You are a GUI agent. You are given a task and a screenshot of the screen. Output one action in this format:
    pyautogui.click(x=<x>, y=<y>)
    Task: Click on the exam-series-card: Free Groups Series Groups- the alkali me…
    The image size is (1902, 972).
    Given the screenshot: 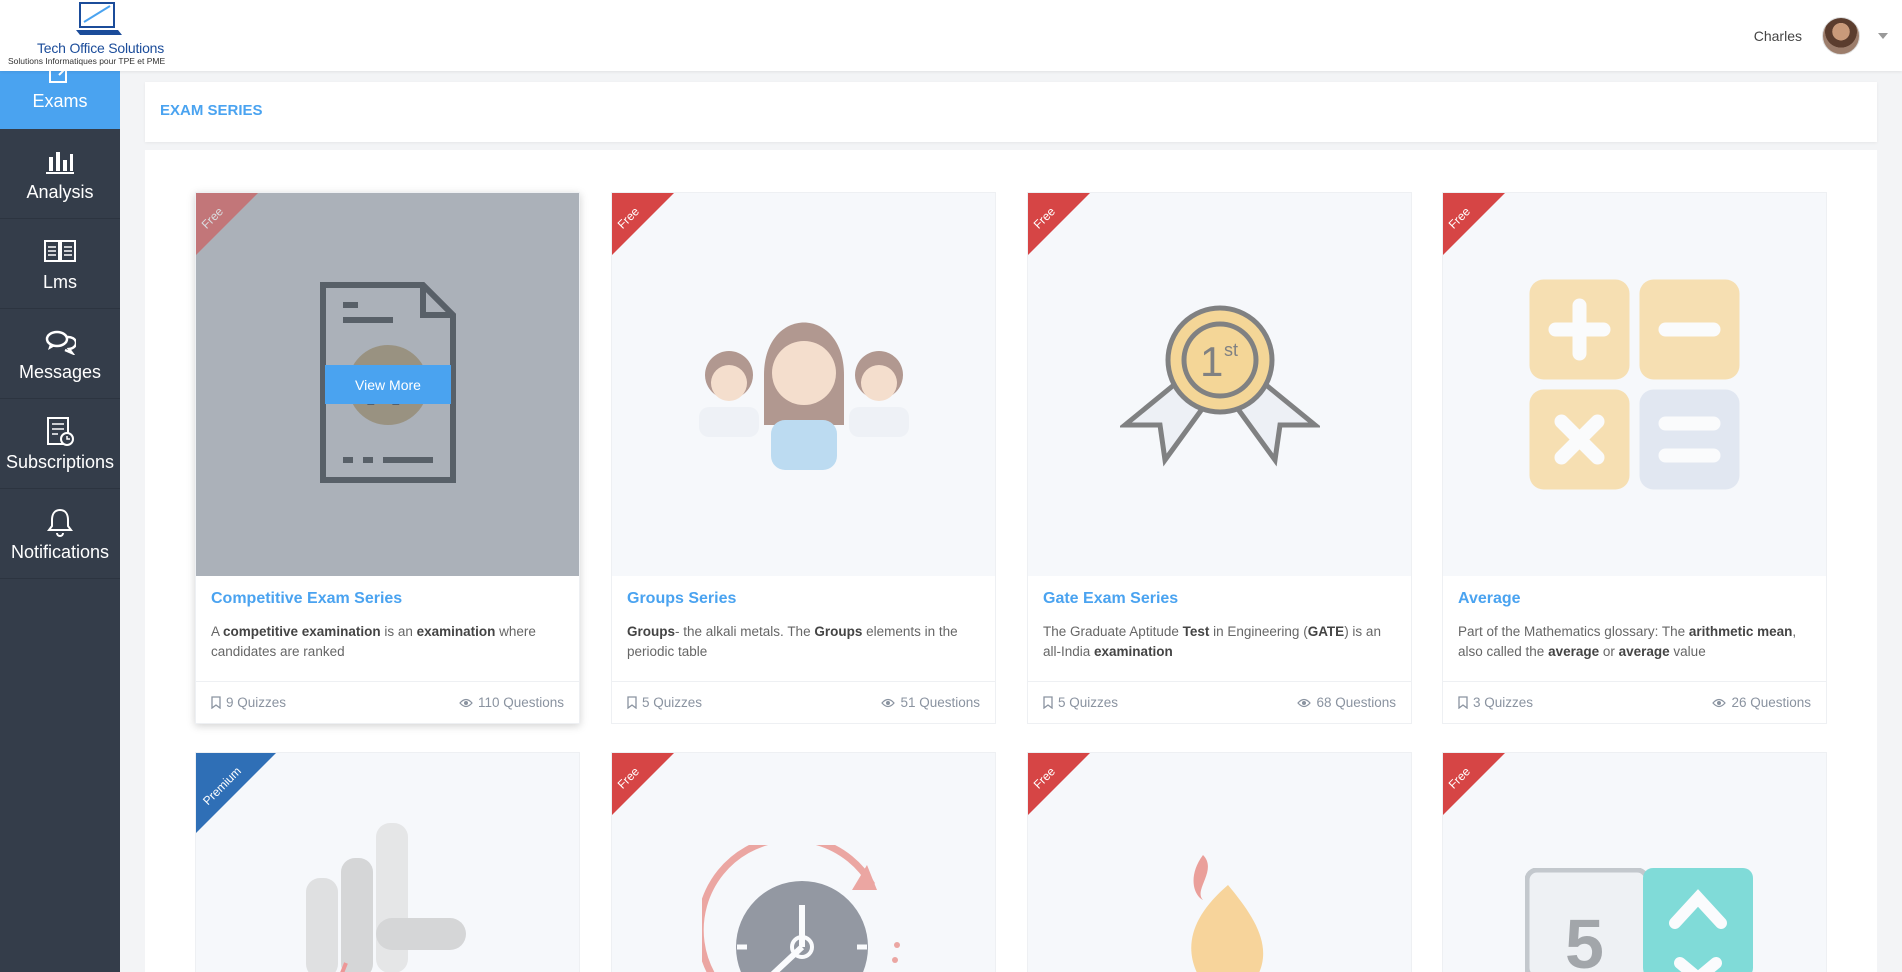 What is the action you would take?
    pyautogui.click(x=803, y=458)
    